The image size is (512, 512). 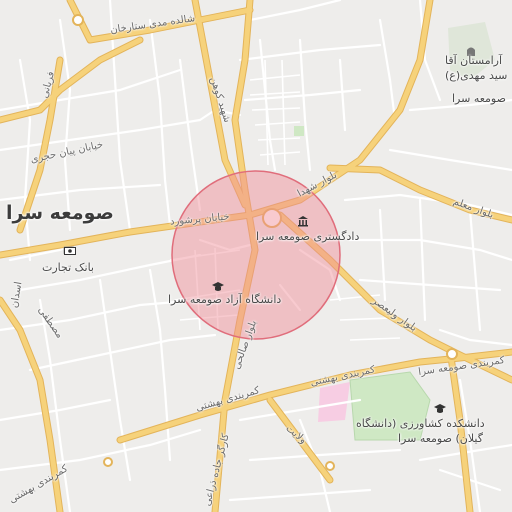 What do you see at coordinates (479, 98) in the screenshot?
I see `shrine-label-line3: صومعه سرا` at bounding box center [479, 98].